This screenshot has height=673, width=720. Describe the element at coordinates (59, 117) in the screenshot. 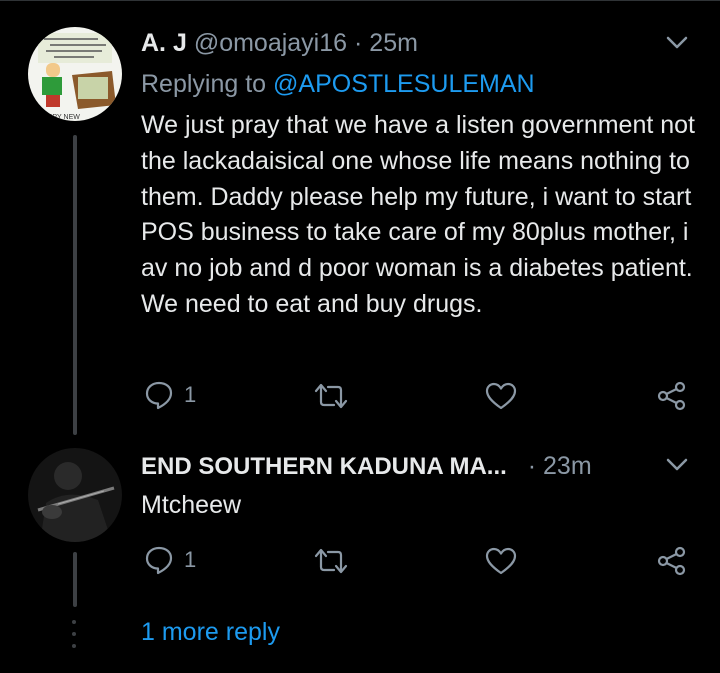

I see `avatar-caption: HAPPY NEW` at that location.